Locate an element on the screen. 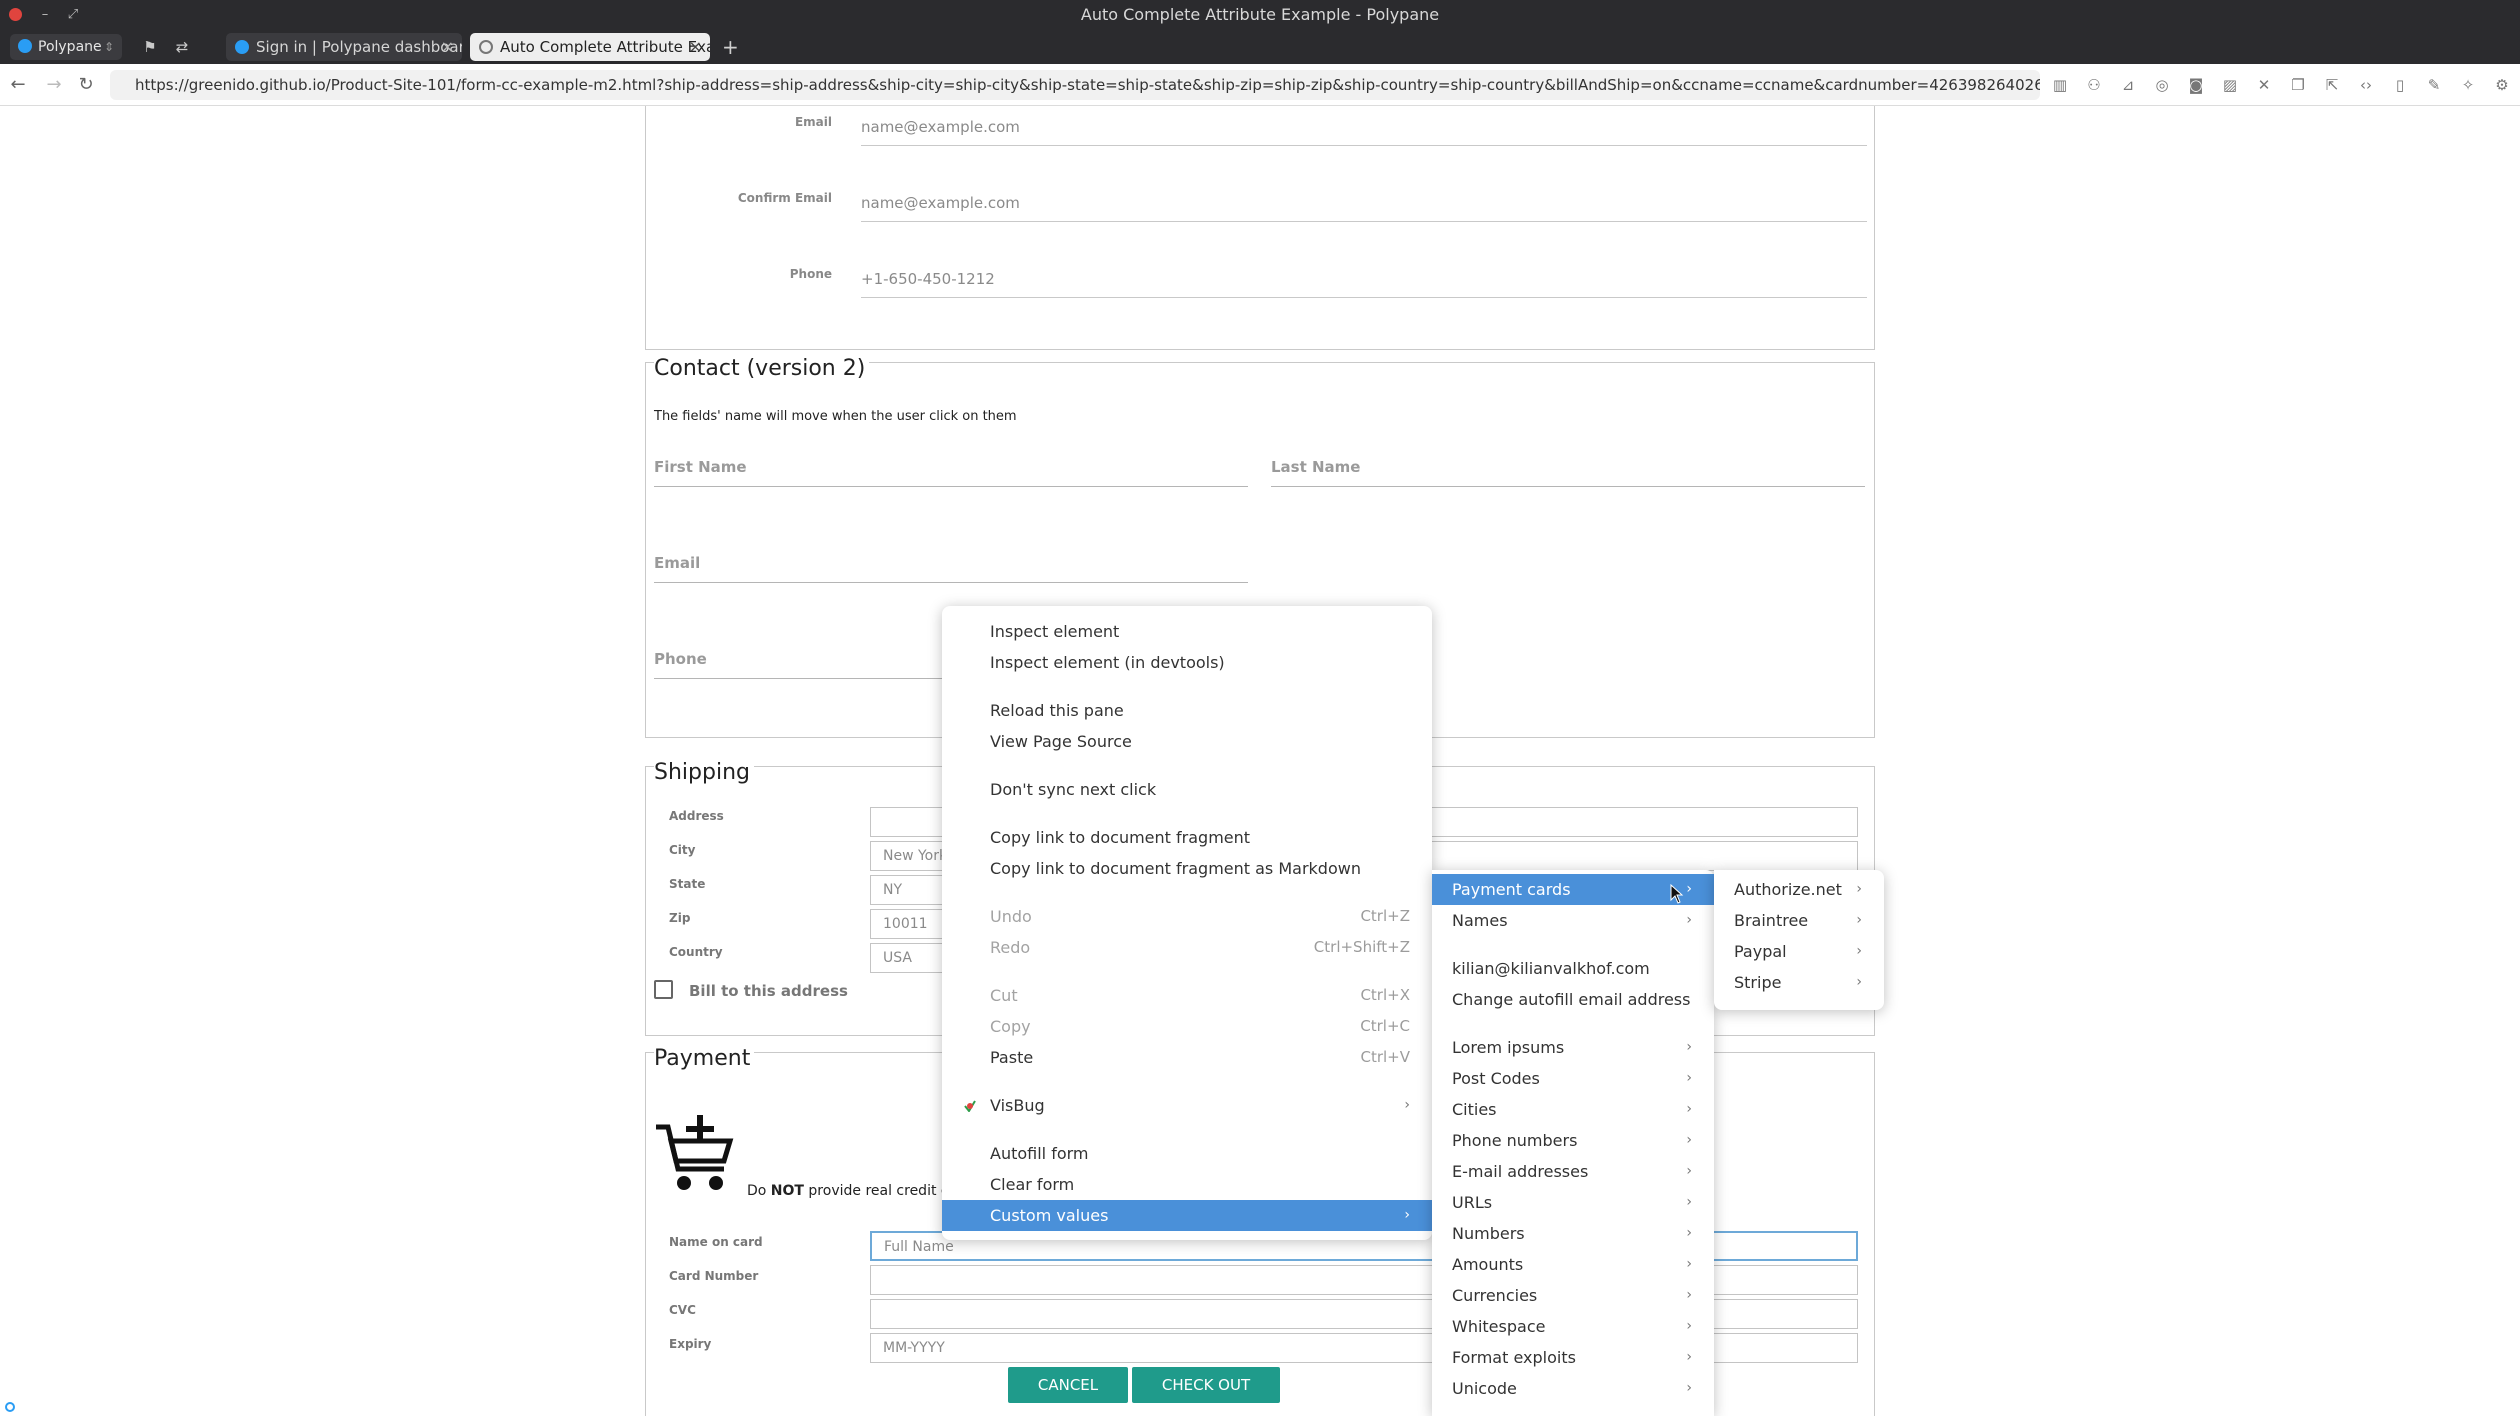 The width and height of the screenshot is (2520, 1416). menu-numbers: Numbers › is located at coordinates (1573, 1233).